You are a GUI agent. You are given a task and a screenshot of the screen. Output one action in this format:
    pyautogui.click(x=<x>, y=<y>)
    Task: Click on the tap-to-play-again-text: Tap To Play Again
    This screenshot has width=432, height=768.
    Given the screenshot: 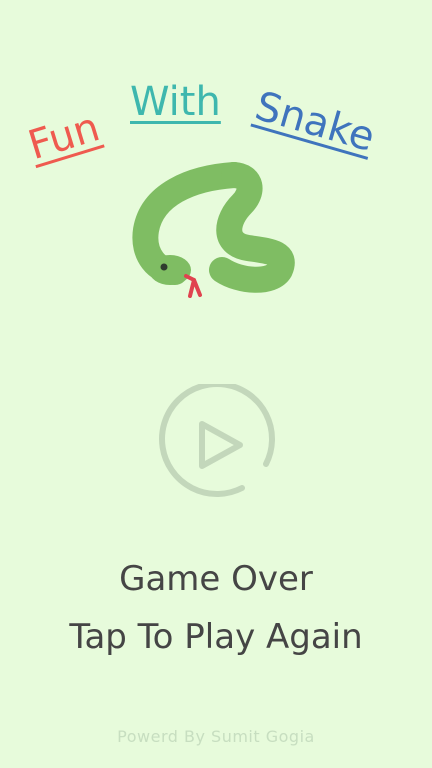 What is the action you would take?
    pyautogui.click(x=216, y=637)
    